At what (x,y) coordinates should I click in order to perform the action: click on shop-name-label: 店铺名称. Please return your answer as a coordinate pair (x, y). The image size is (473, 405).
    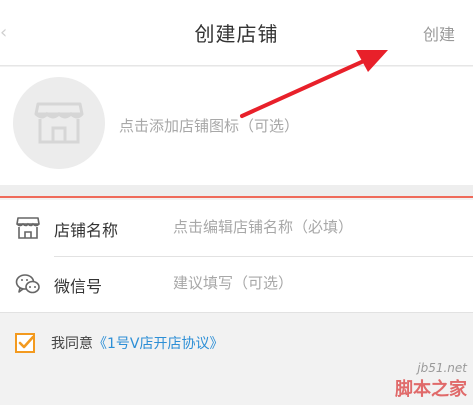
    Looking at the image, I should click on (86, 230).